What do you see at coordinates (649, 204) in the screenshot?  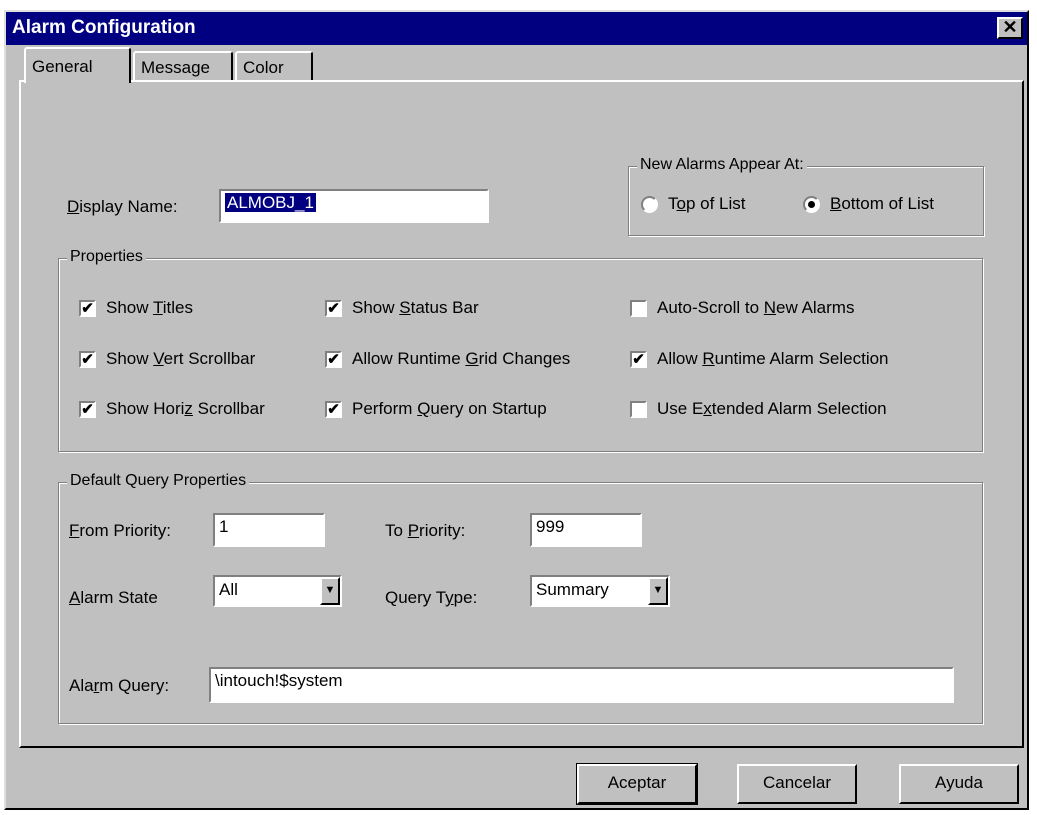 I see `radio-unselected-icon` at bounding box center [649, 204].